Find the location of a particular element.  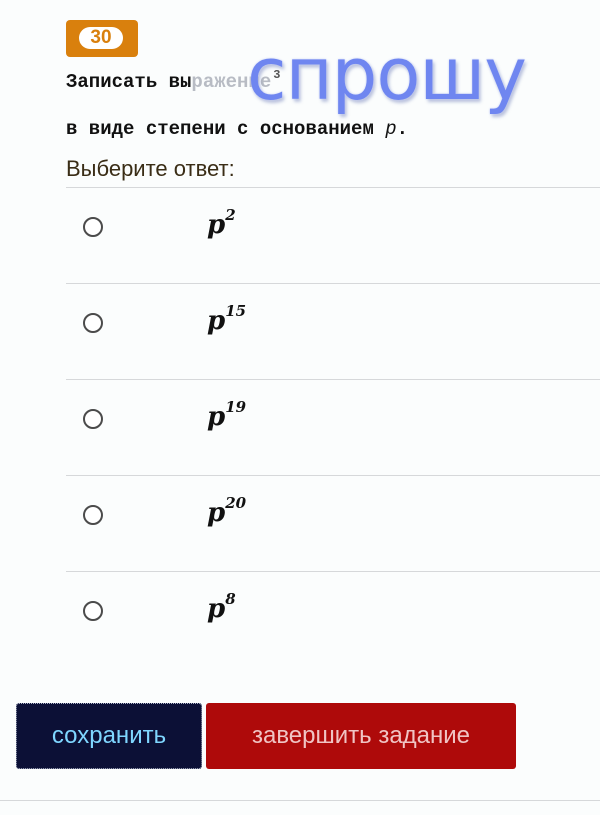

answer-expression: p15 is located at coordinates (226, 319).